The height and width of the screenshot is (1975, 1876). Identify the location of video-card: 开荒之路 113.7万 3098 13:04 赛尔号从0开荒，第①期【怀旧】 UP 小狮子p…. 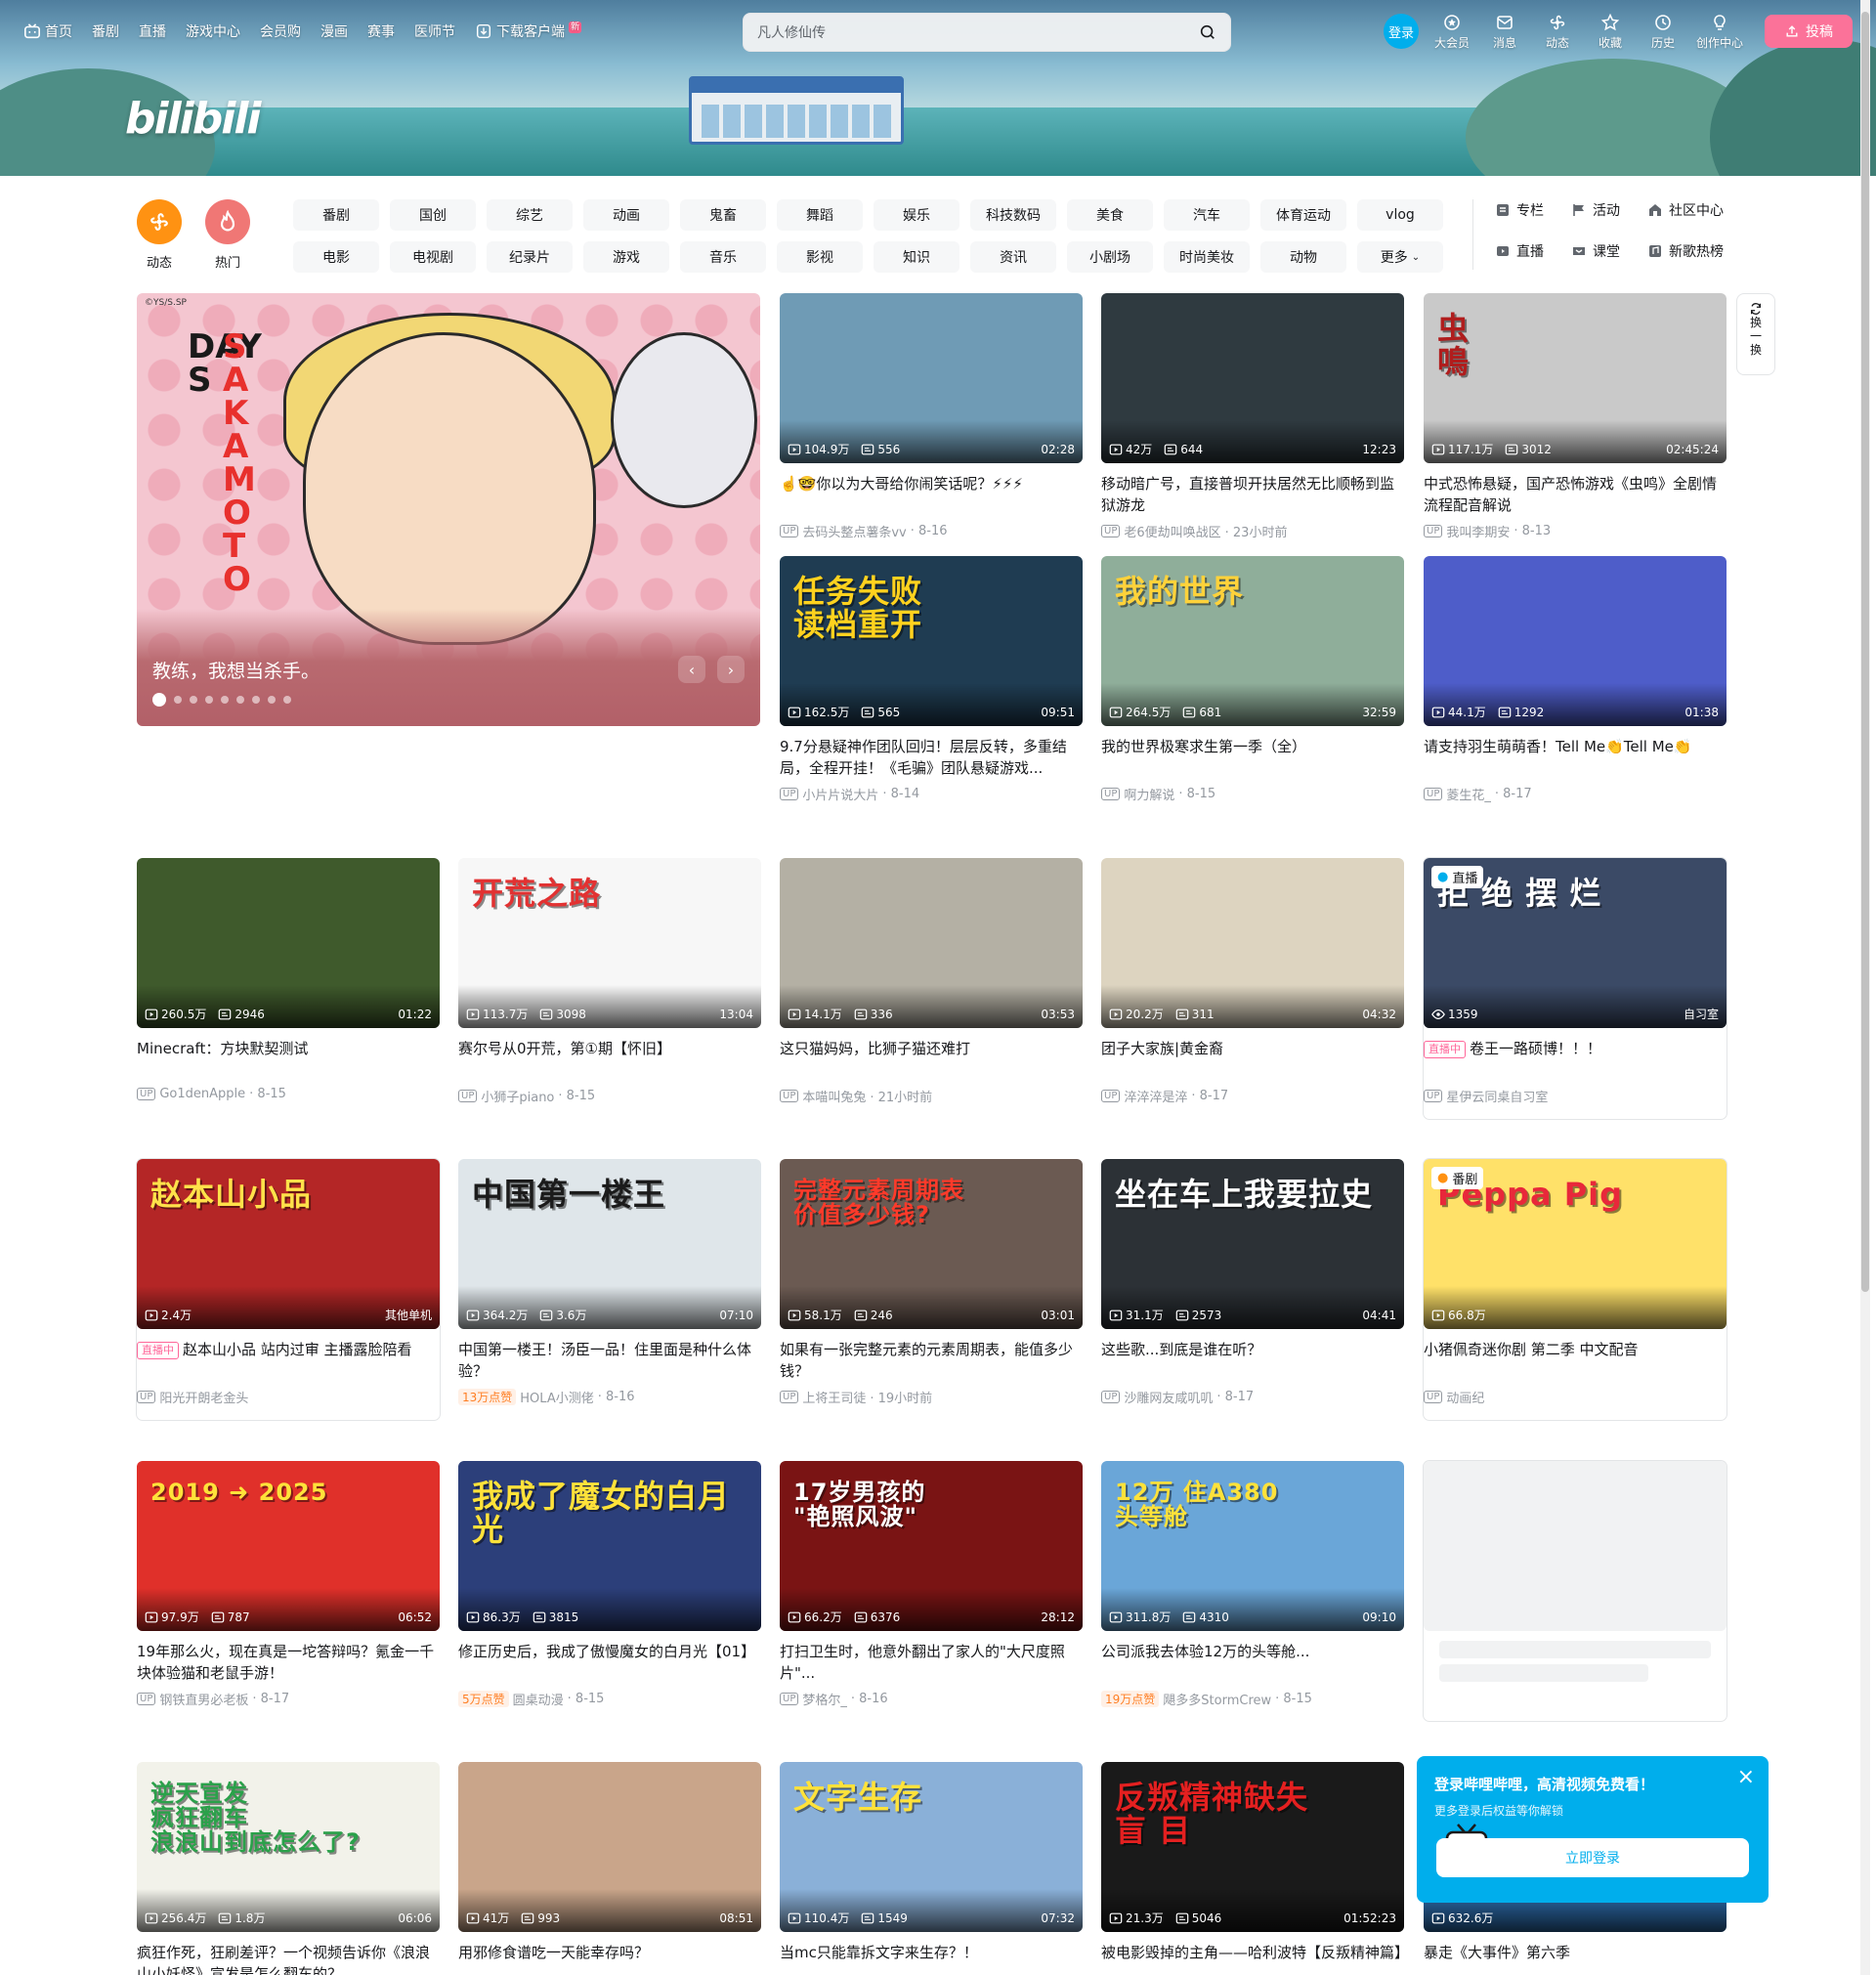
(609, 982).